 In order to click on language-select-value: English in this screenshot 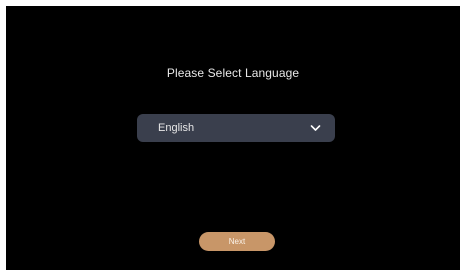, I will do `click(176, 128)`.